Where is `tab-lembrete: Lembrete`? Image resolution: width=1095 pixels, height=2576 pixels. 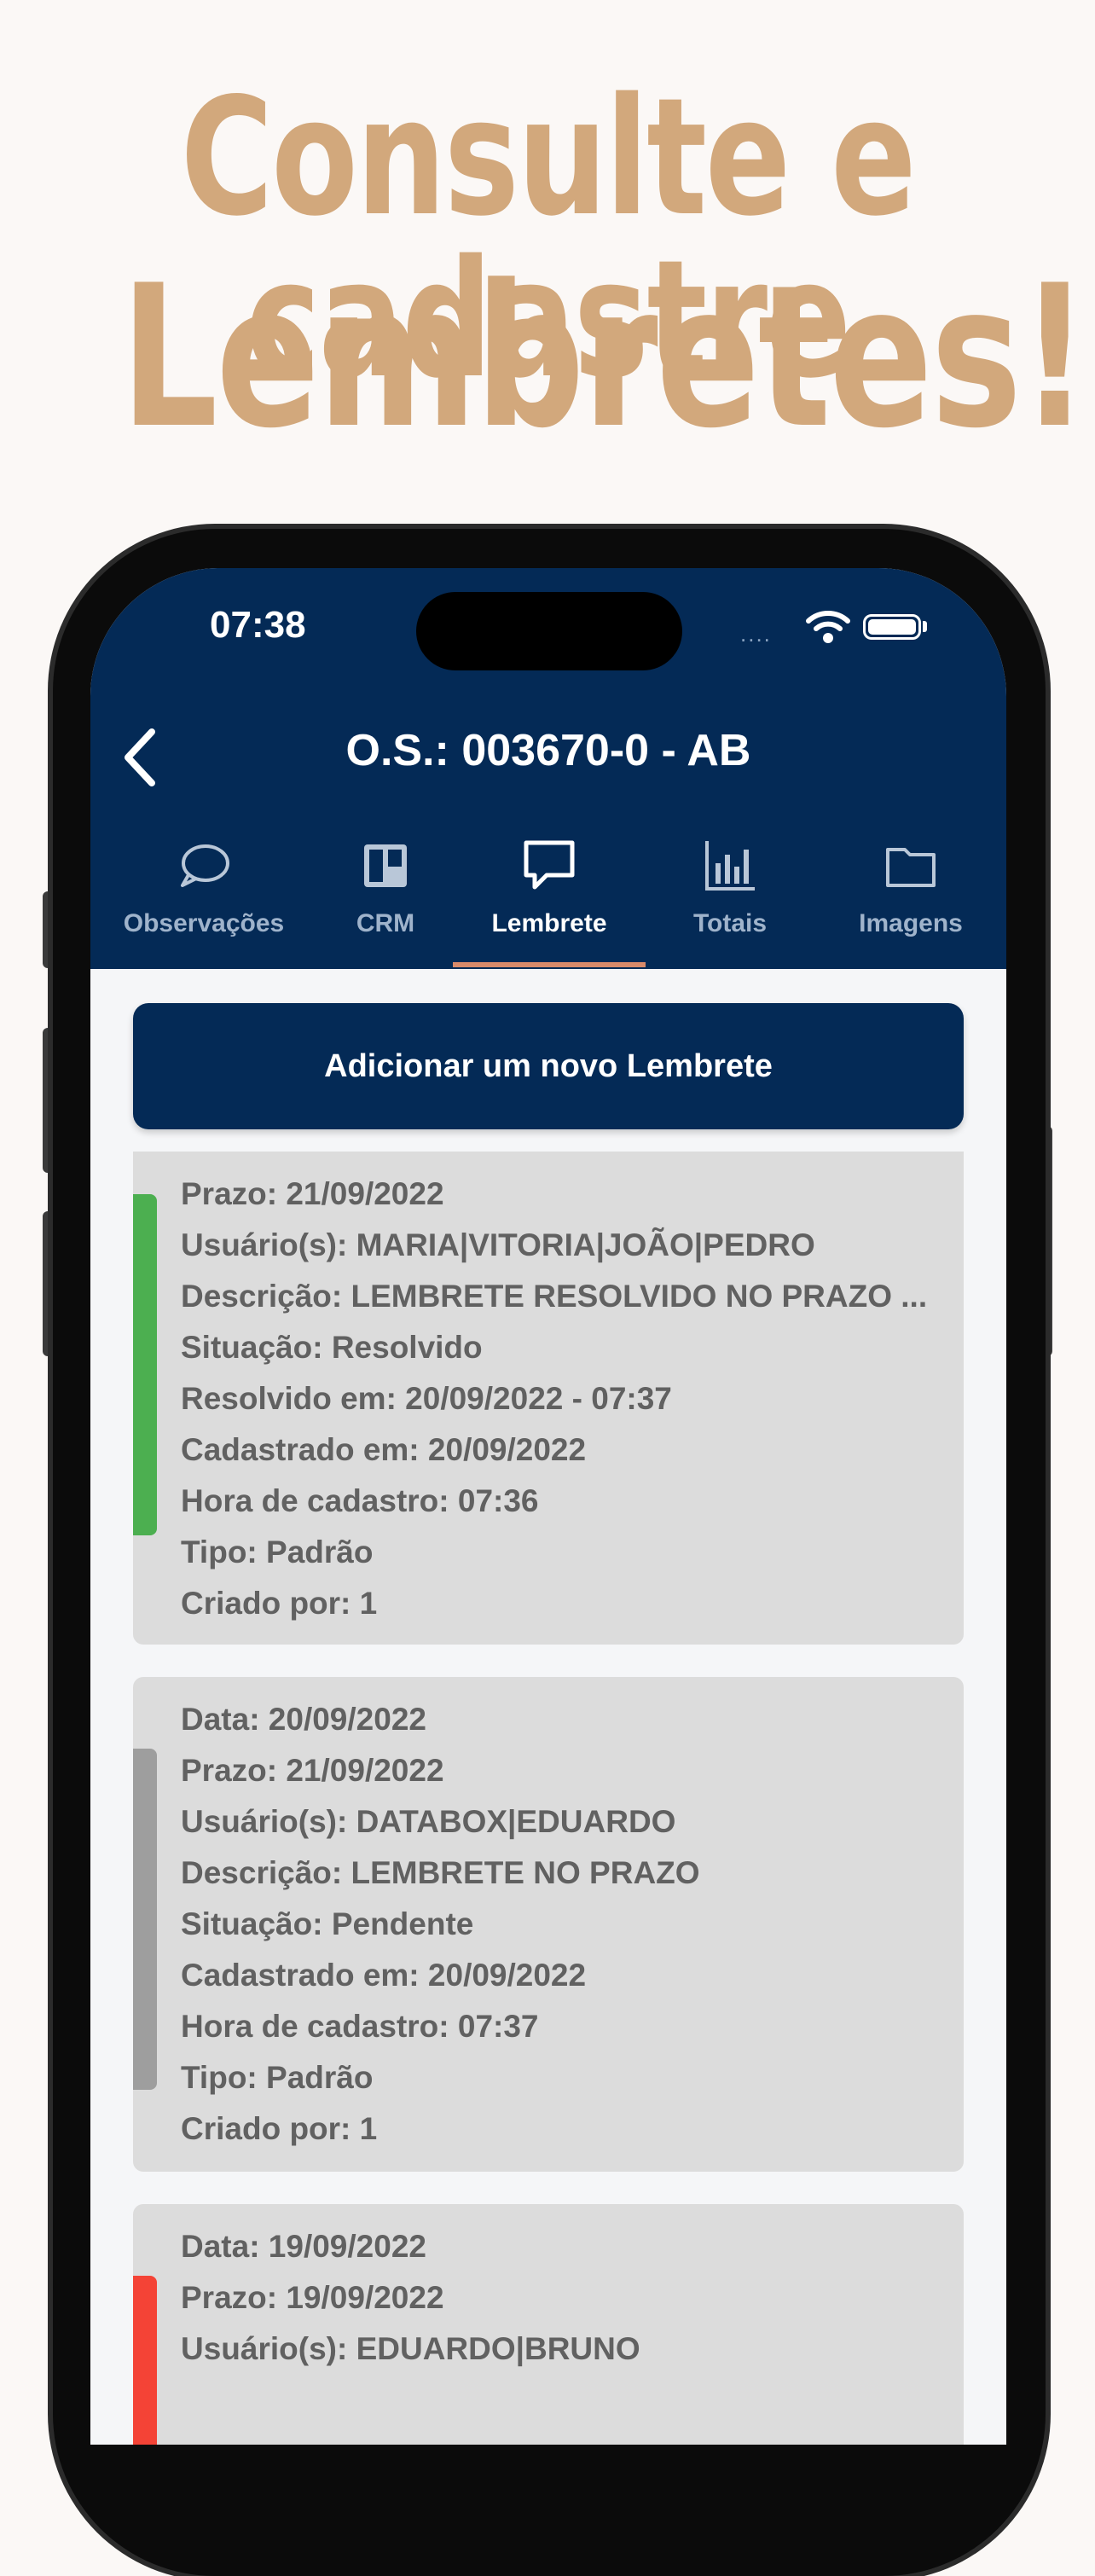 tab-lembrete: Lembrete is located at coordinates (550, 896).